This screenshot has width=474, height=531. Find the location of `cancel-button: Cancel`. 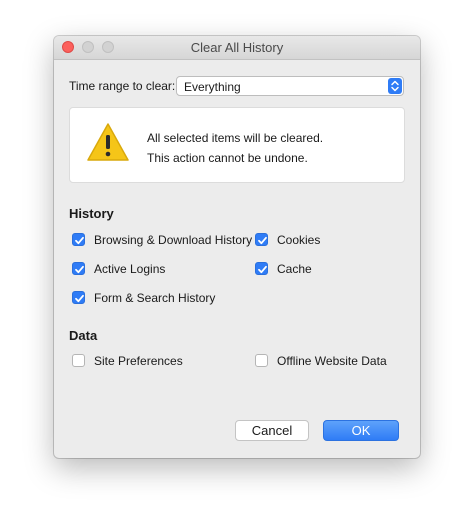

cancel-button: Cancel is located at coordinates (272, 430).